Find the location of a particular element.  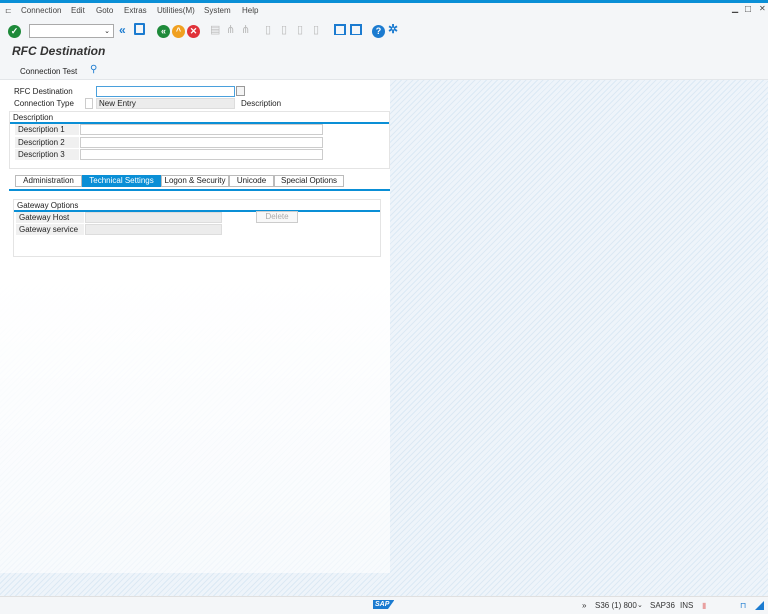

menu-icon: ⊏ is located at coordinates (8, 10).